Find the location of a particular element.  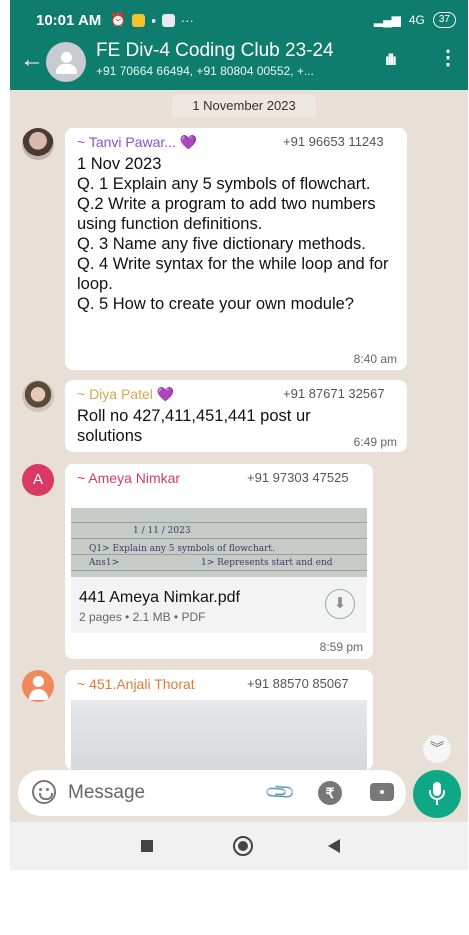

rupee-icon: ₹ is located at coordinates (330, 793).